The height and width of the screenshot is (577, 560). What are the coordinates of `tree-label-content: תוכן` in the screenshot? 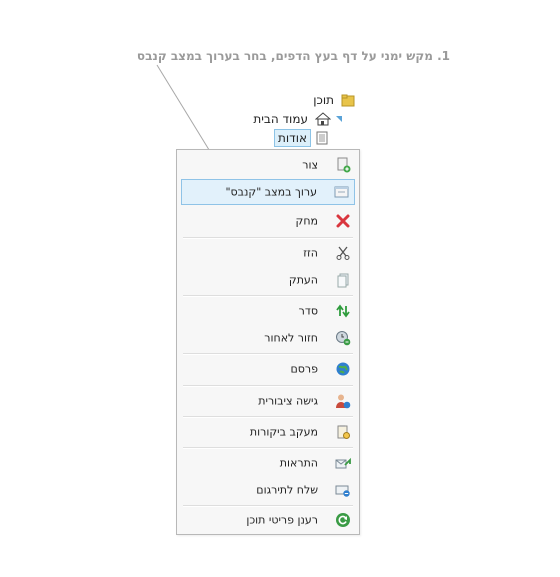 It's located at (323, 99).